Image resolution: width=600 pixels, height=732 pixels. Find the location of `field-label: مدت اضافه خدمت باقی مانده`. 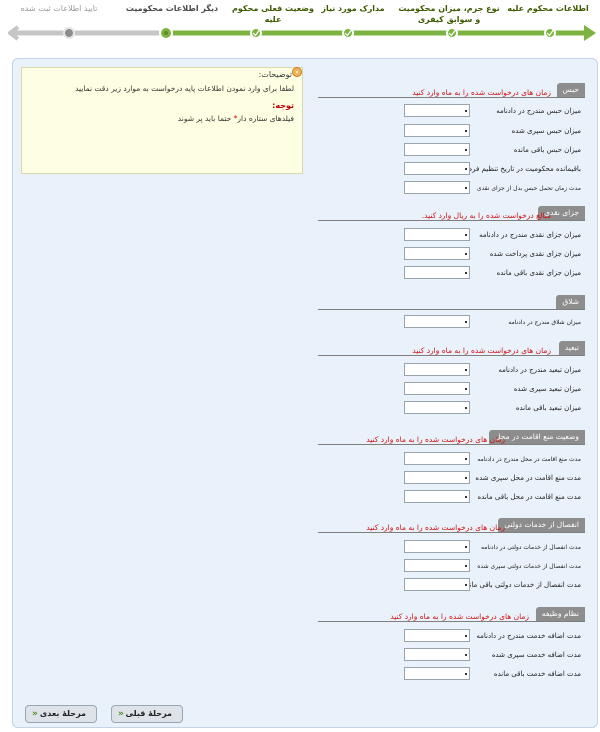

field-label: مدت اضافه خدمت باقی مانده is located at coordinates (537, 674).